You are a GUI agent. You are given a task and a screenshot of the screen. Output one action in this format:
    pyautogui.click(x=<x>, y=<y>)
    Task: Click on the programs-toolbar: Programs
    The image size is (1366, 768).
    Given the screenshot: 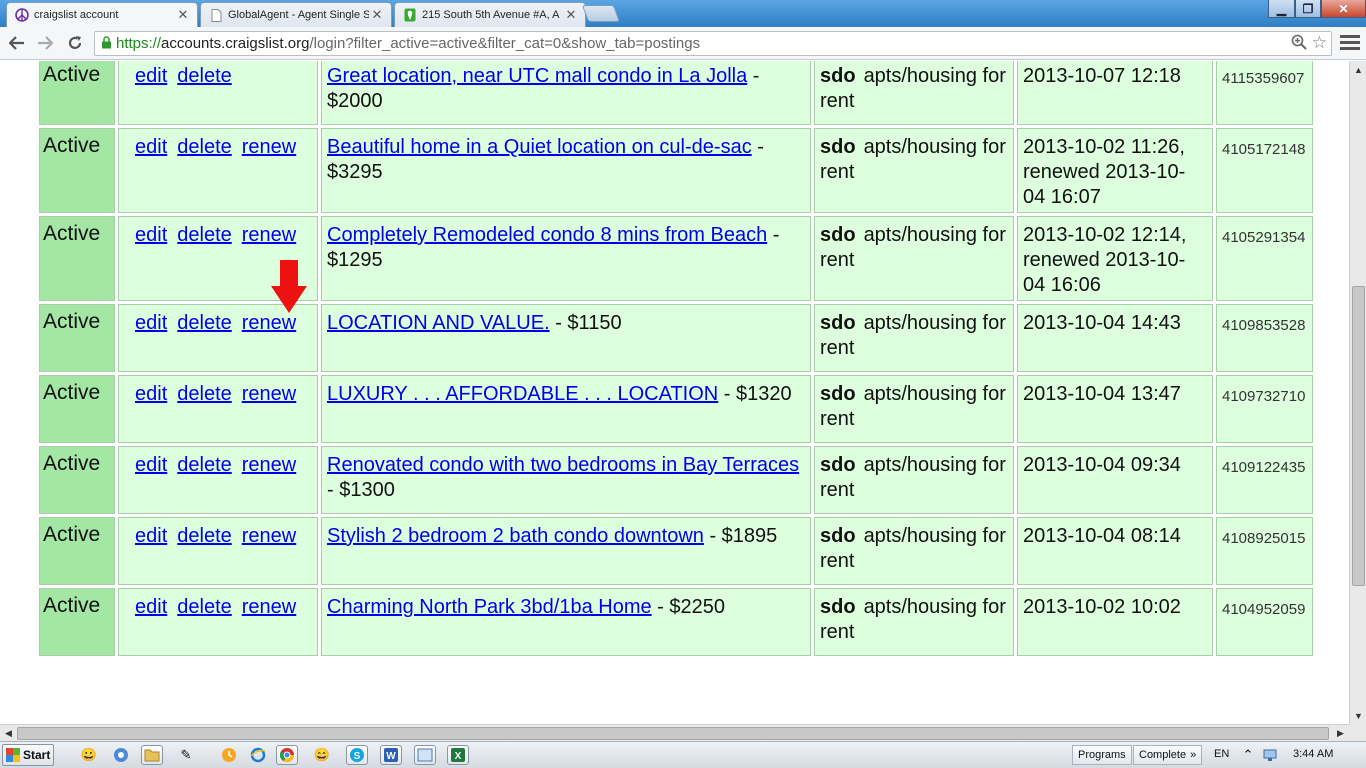 What is the action you would take?
    pyautogui.click(x=1102, y=755)
    